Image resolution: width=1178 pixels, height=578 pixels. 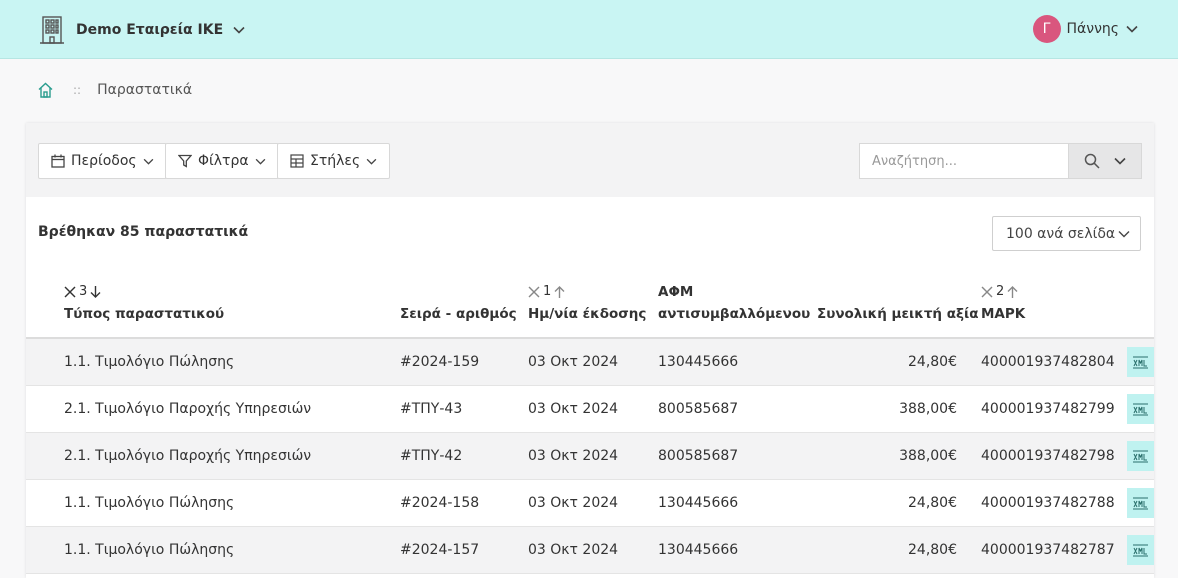 What do you see at coordinates (734, 314) in the screenshot?
I see `column-label-line2: αντισυμβαλλόμενου` at bounding box center [734, 314].